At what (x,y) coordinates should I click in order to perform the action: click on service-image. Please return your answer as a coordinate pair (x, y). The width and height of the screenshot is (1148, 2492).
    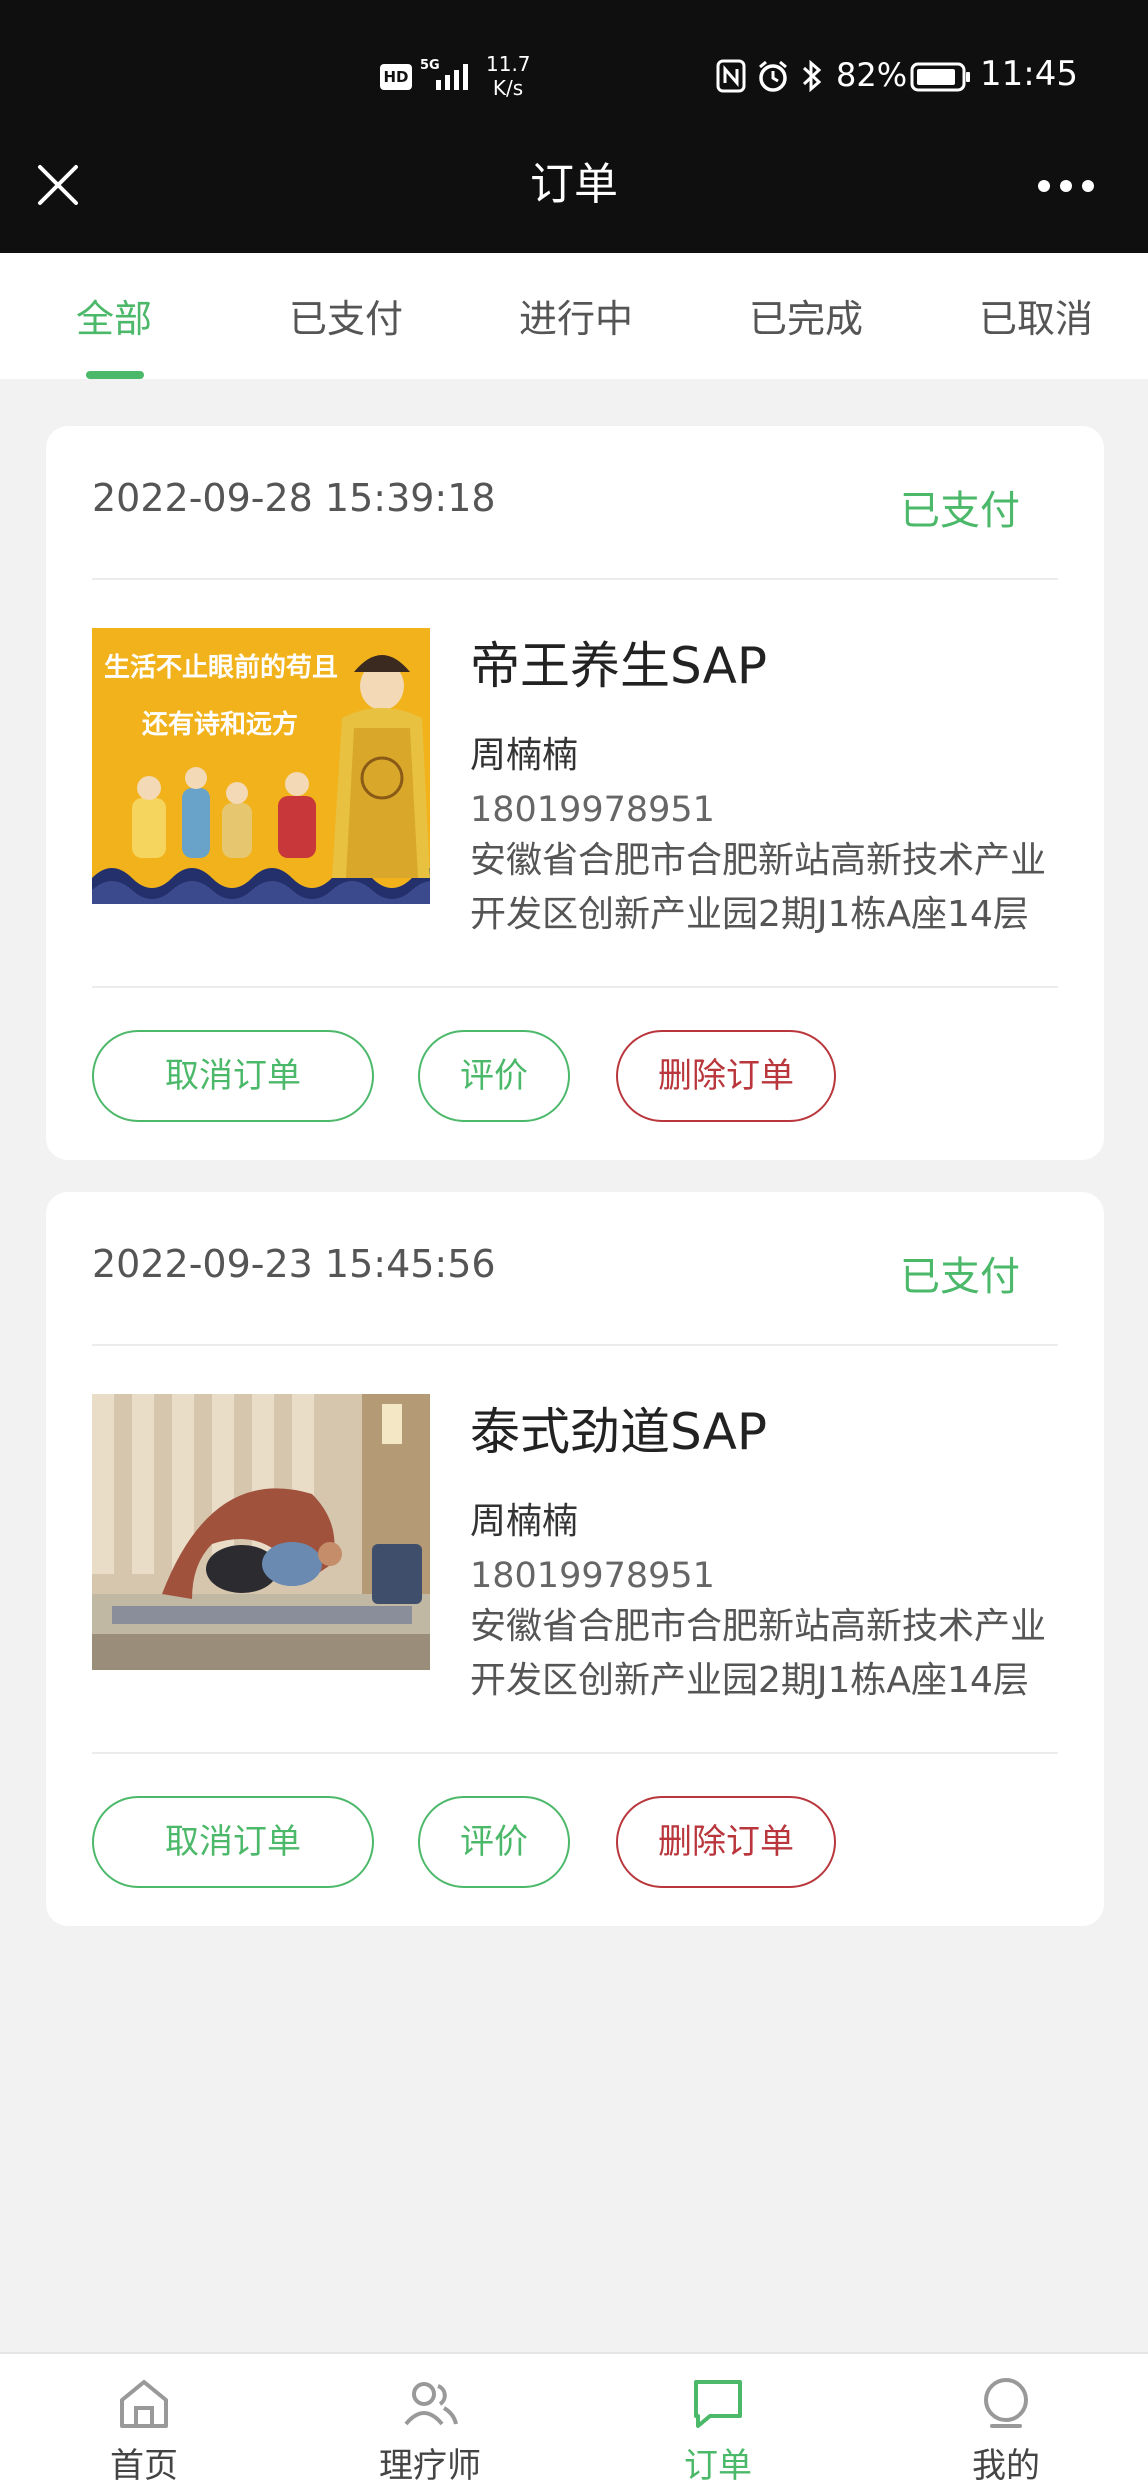
    Looking at the image, I should click on (261, 1532).